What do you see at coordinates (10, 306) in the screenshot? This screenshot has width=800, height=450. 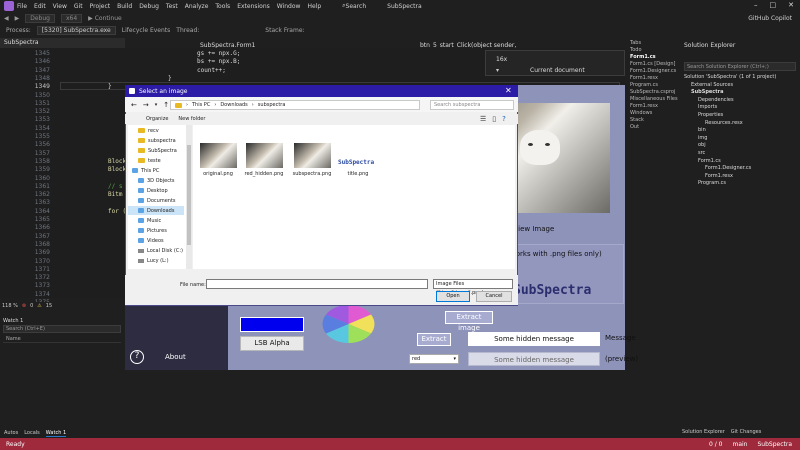 I see `zoom-level: 118 %` at bounding box center [10, 306].